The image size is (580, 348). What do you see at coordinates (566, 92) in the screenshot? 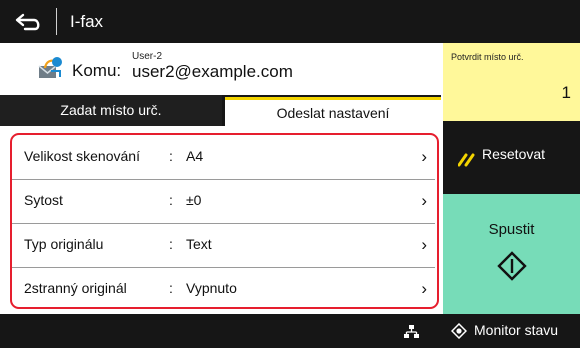
I see `destination-count: 1` at bounding box center [566, 92].